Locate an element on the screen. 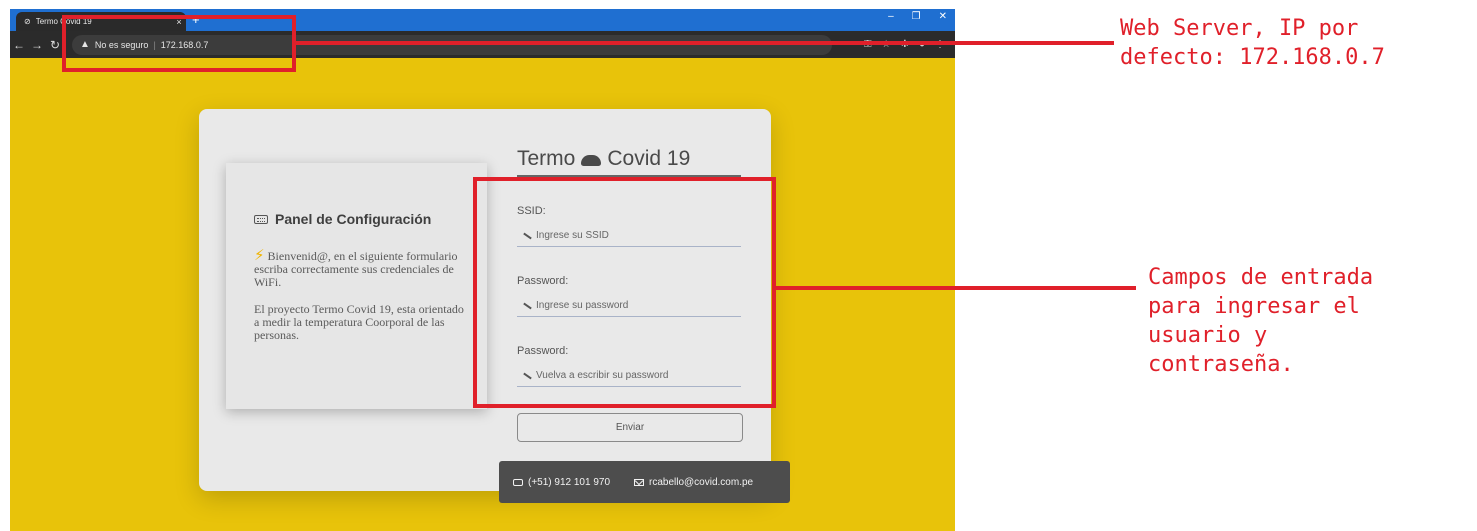 The height and width of the screenshot is (531, 1477). contact-footer: (+51) 912 101 970 rcabello@covid.com.pe is located at coordinates (644, 482).